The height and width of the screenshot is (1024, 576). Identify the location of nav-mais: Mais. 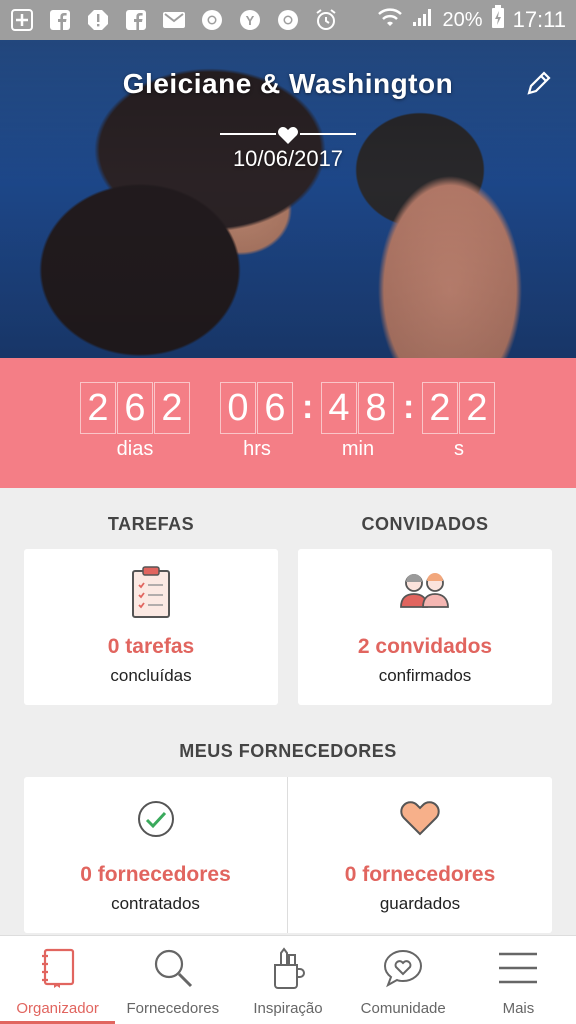
(518, 980).